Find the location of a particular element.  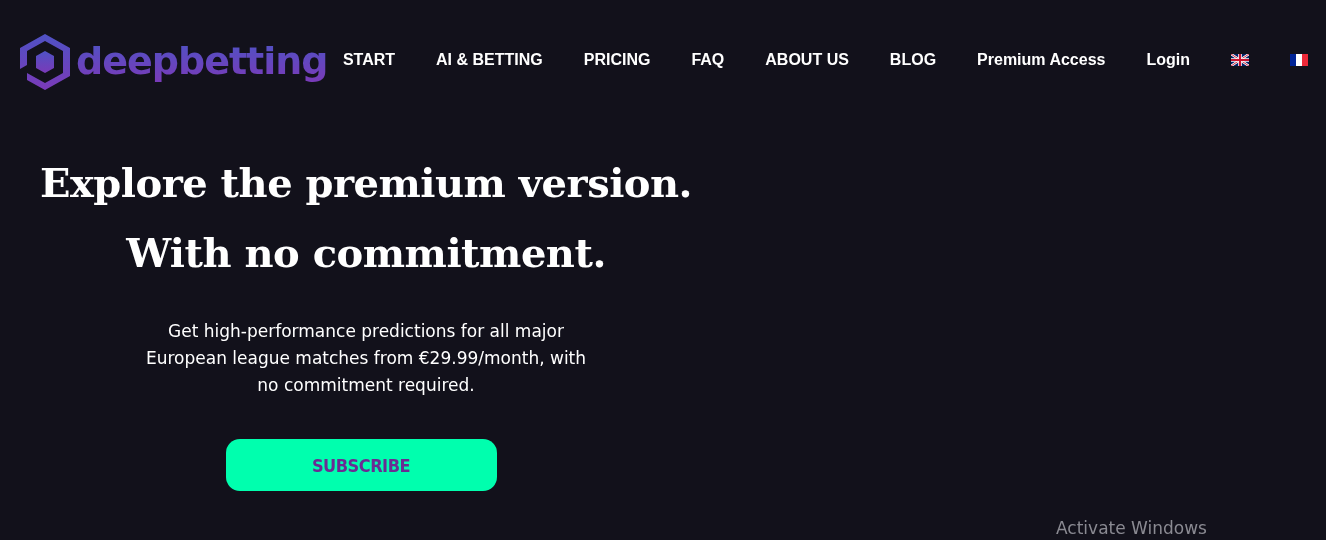

subscribe-button: SUBSCRIBE is located at coordinates (361, 465).